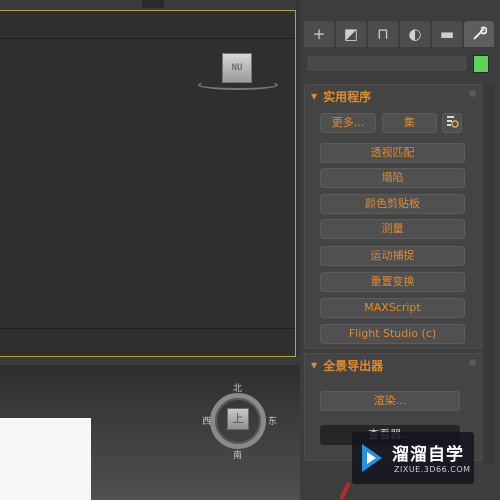 The height and width of the screenshot is (500, 500). Describe the element at coordinates (392, 178) in the screenshot. I see `collapse-button: 塌陷` at that location.